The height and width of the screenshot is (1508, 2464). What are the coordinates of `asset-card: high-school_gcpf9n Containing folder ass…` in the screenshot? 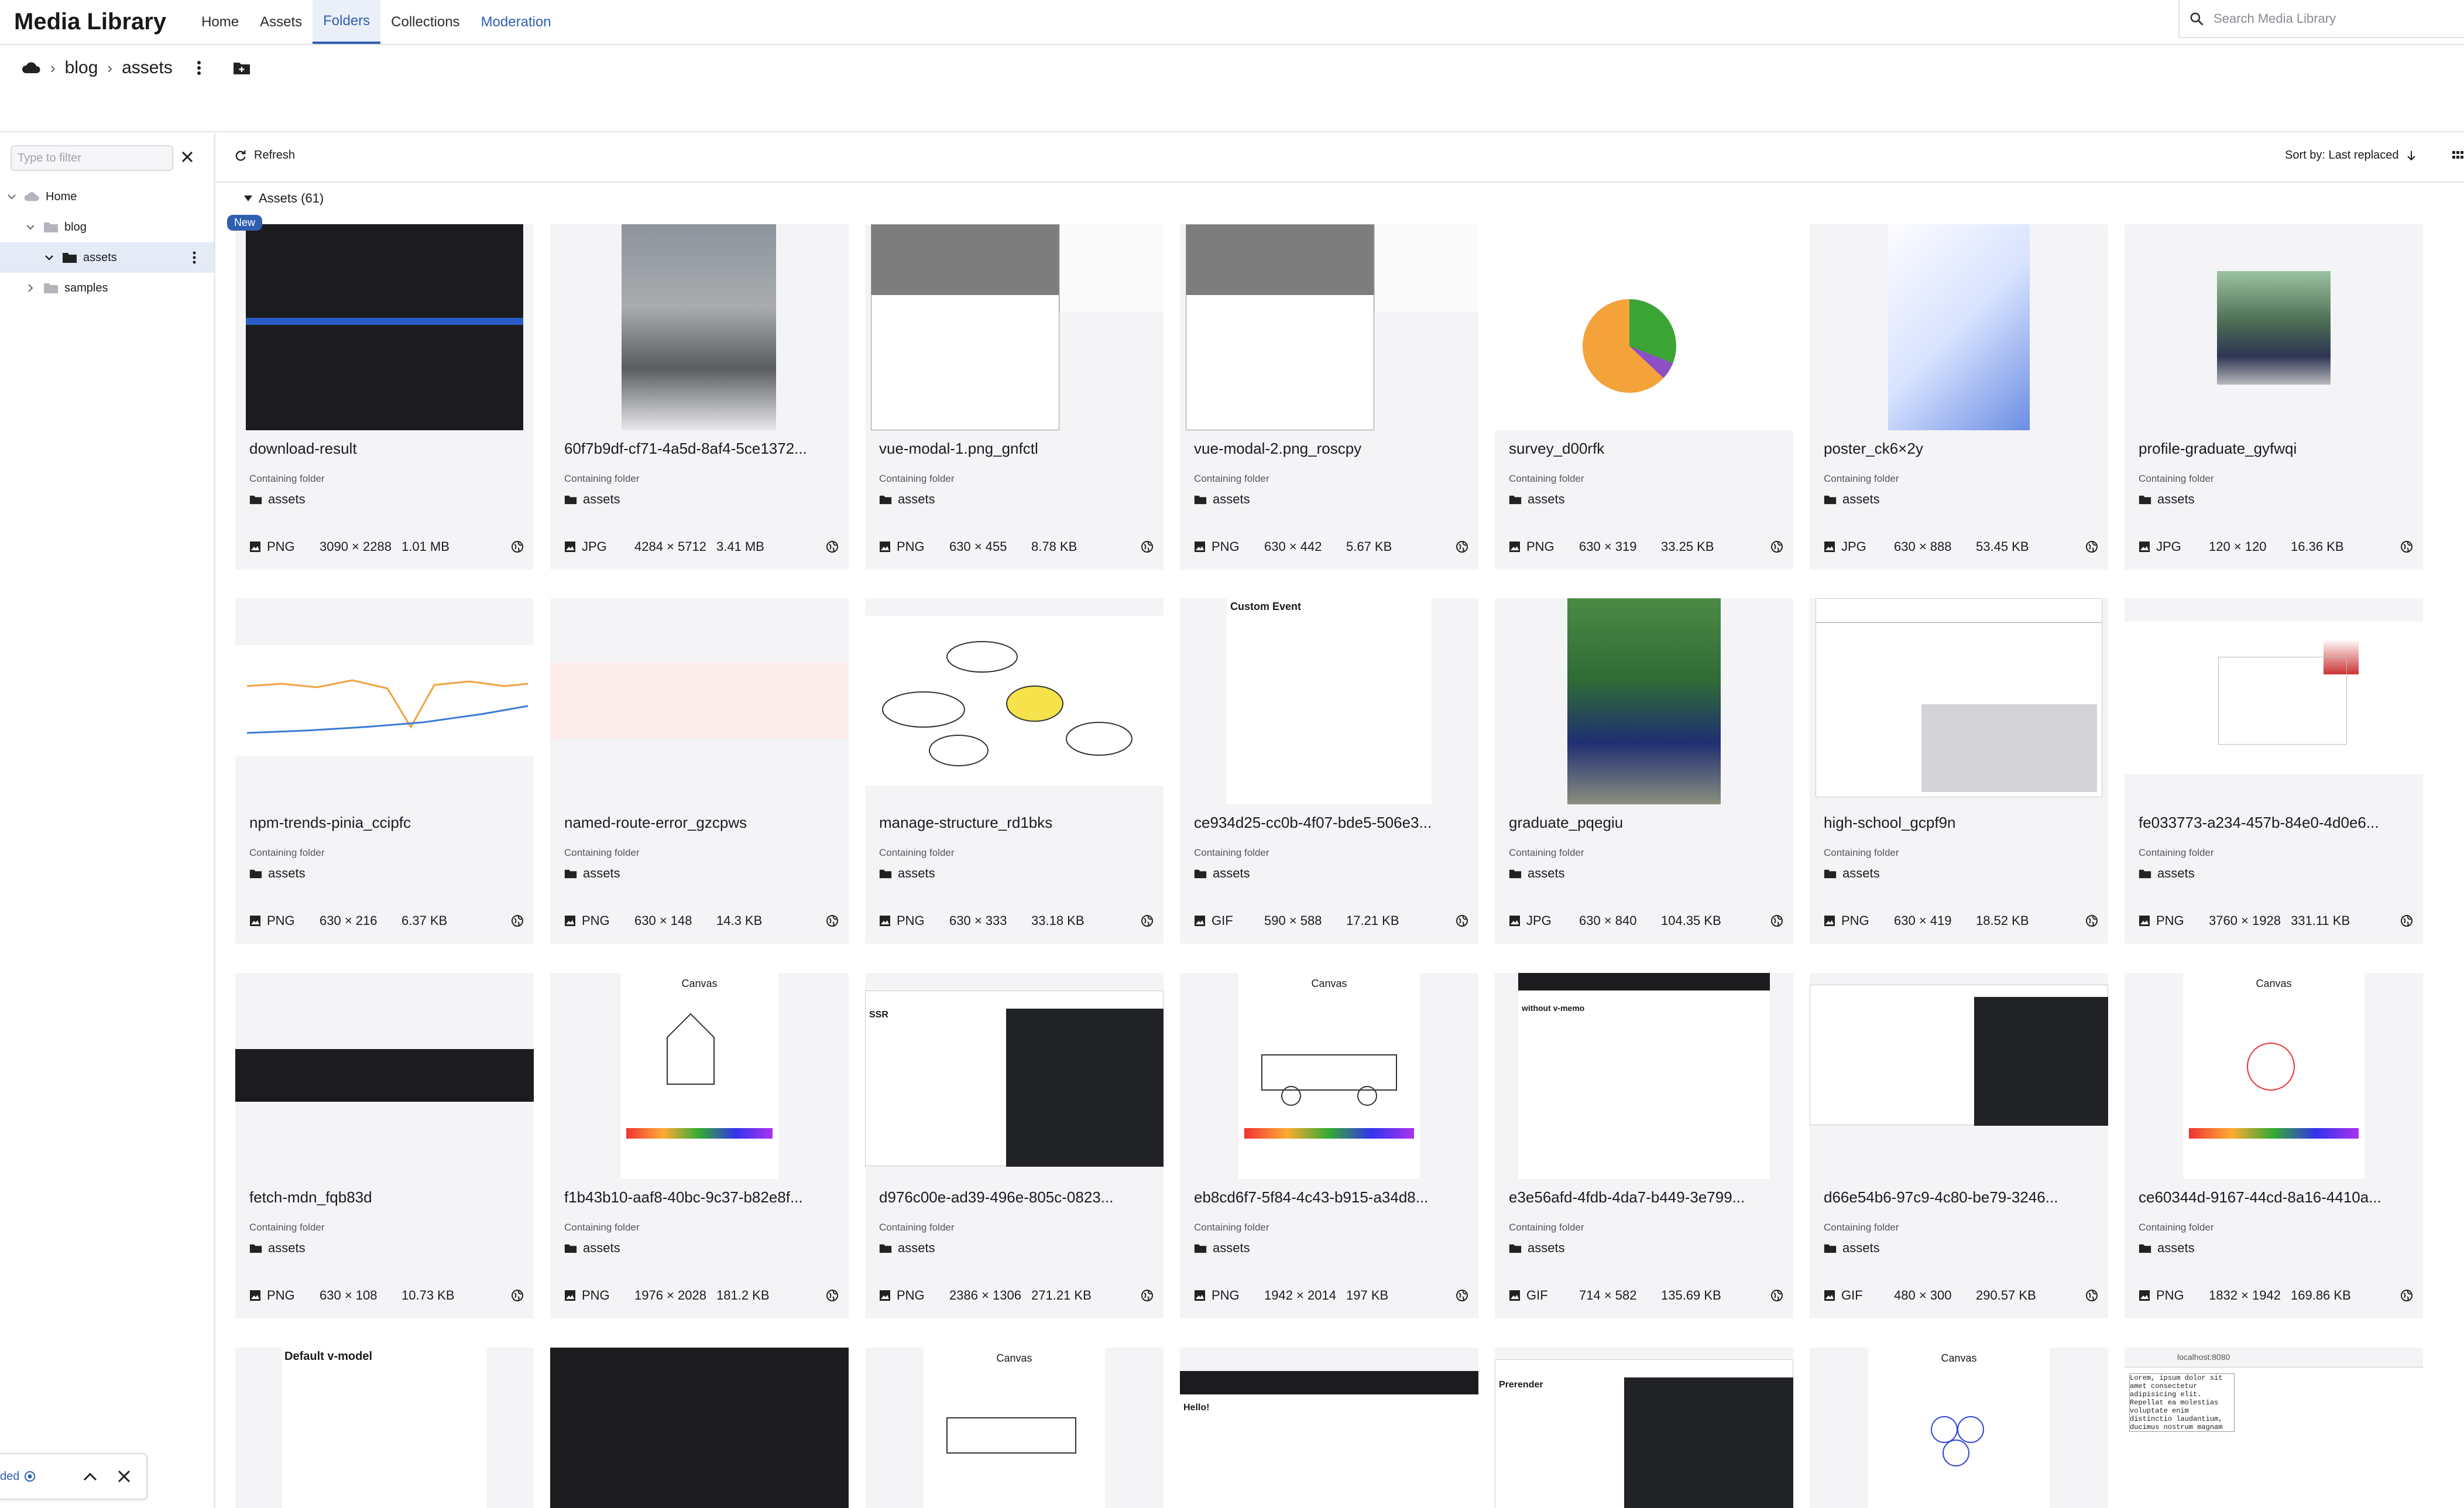 It's located at (1959, 771).